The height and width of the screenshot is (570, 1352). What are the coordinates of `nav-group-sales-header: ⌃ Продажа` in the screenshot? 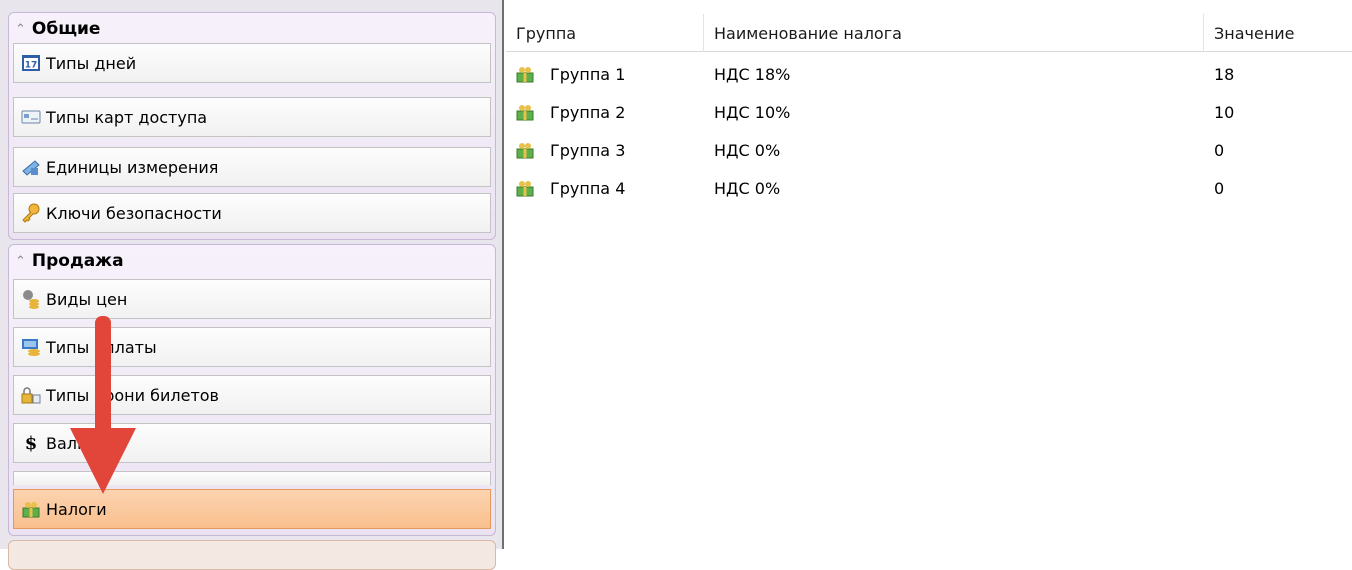 It's located at (69, 261).